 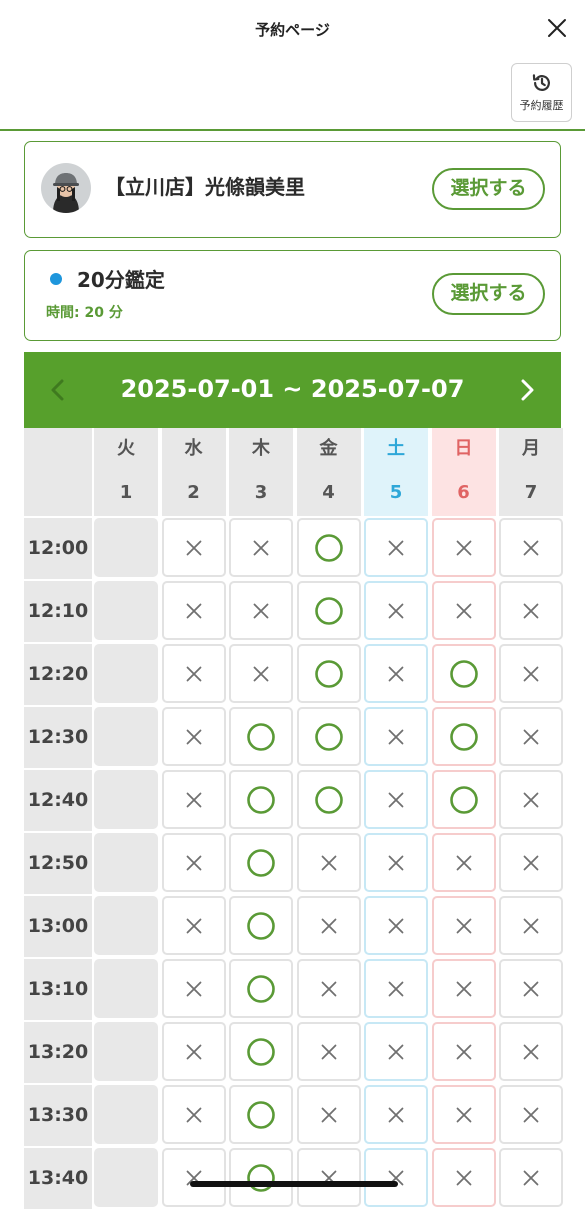 What do you see at coordinates (396, 494) in the screenshot?
I see `date-label: 5` at bounding box center [396, 494].